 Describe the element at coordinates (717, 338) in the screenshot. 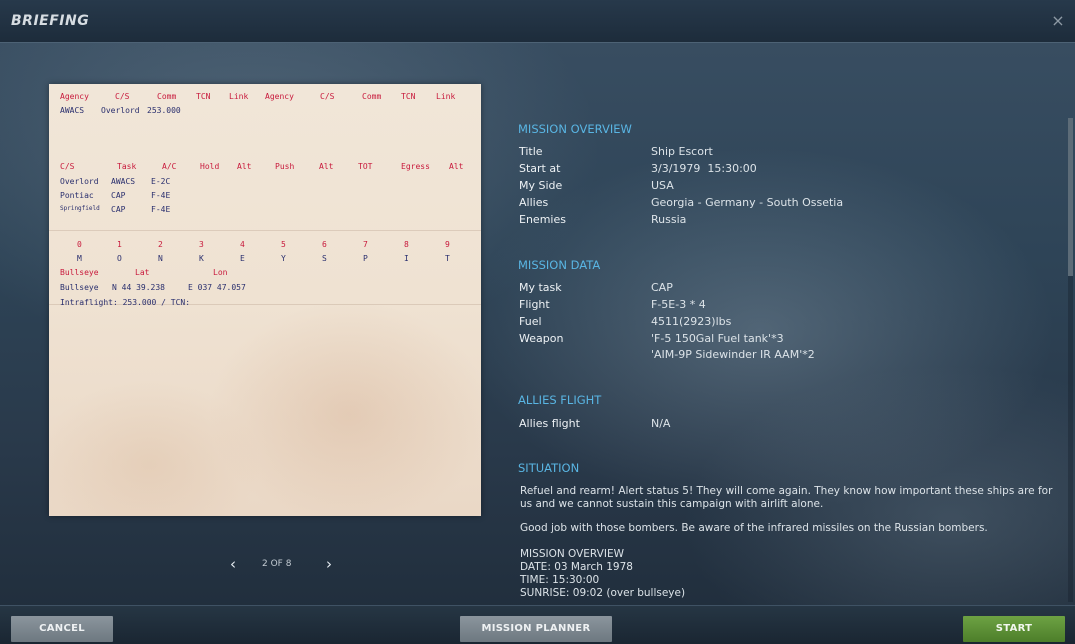

I see `data-value-weapon: 'F-5 150Gal Fuel tank'*3` at that location.